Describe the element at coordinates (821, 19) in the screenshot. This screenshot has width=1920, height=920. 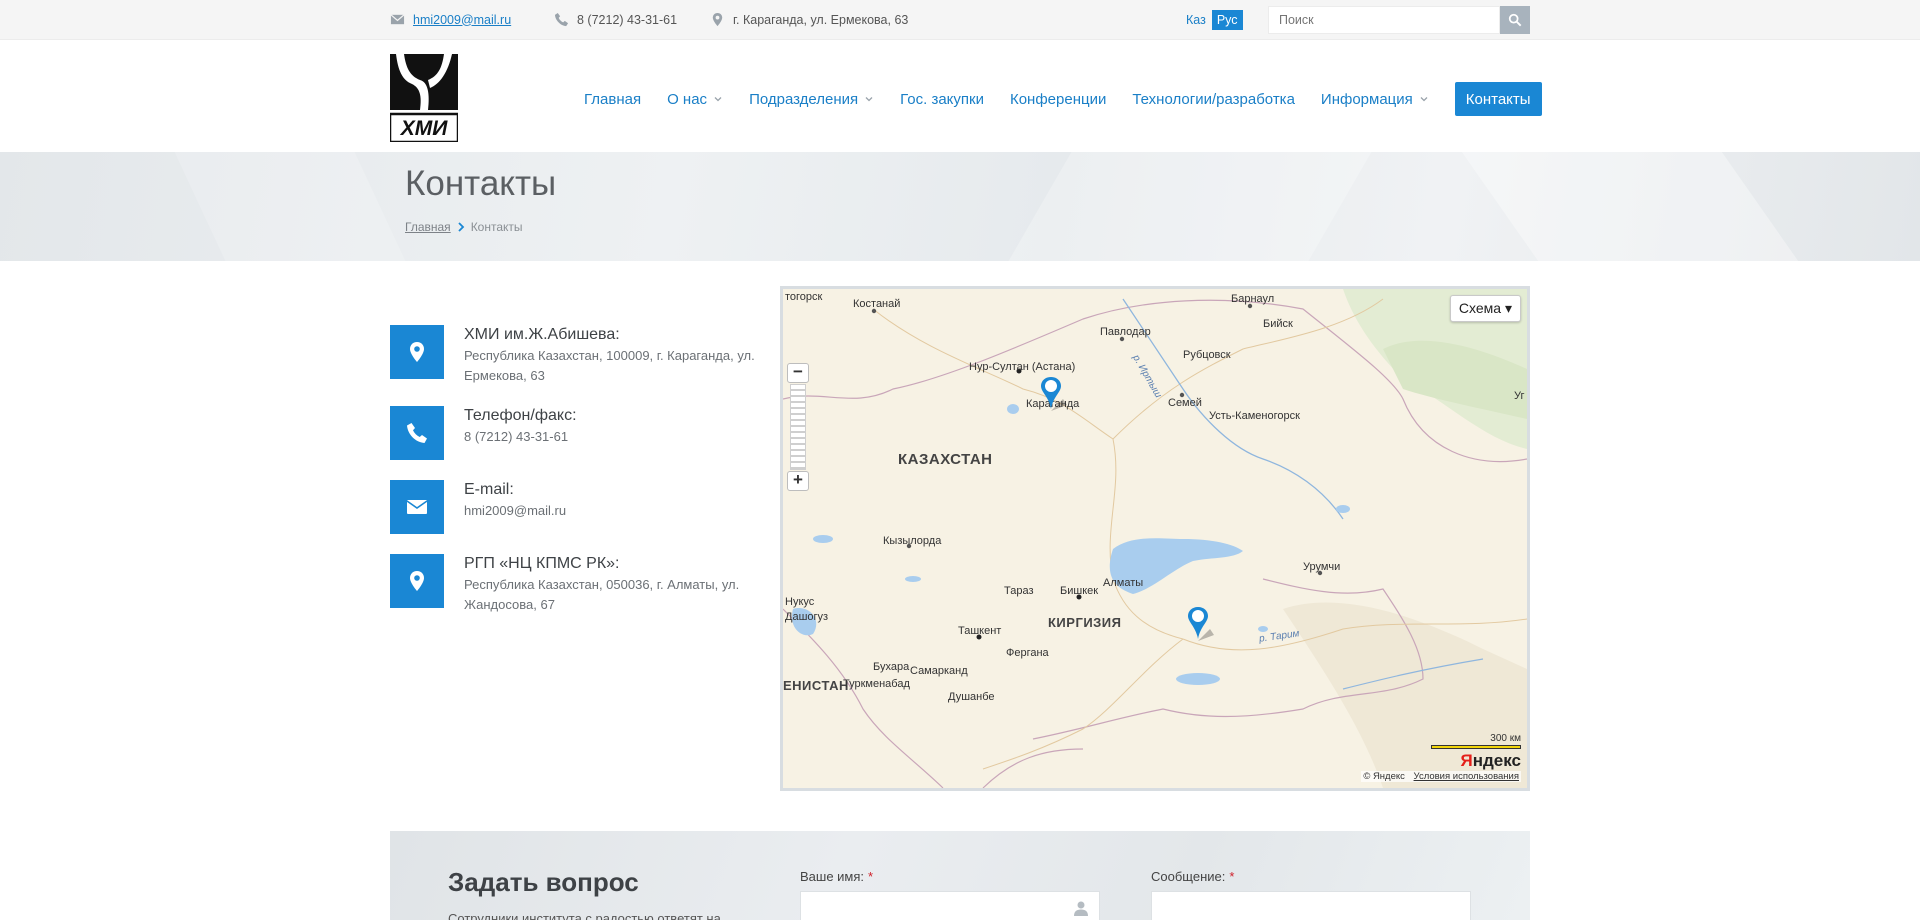
I see `topbar-address-text: г. Караганда, ул. Ермекова, 63` at that location.